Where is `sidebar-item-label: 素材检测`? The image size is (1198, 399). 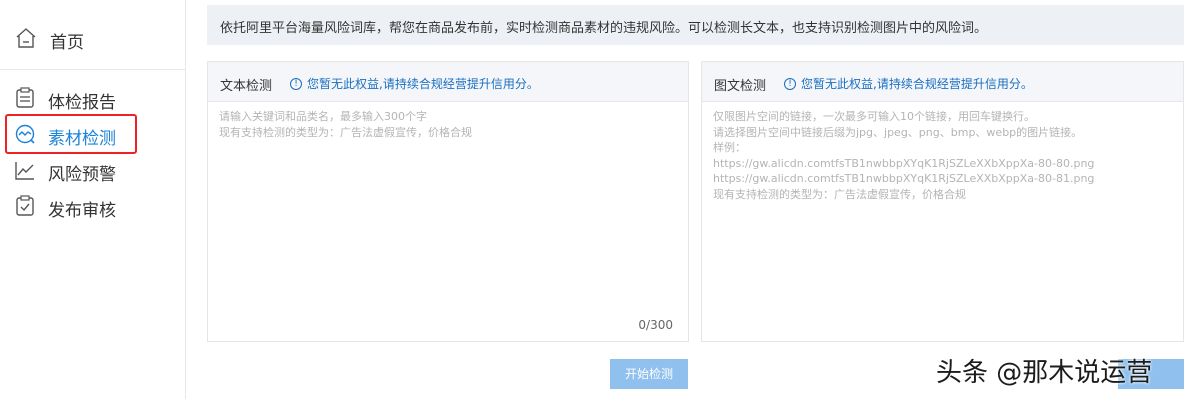
sidebar-item-label: 素材检测 is located at coordinates (82, 139).